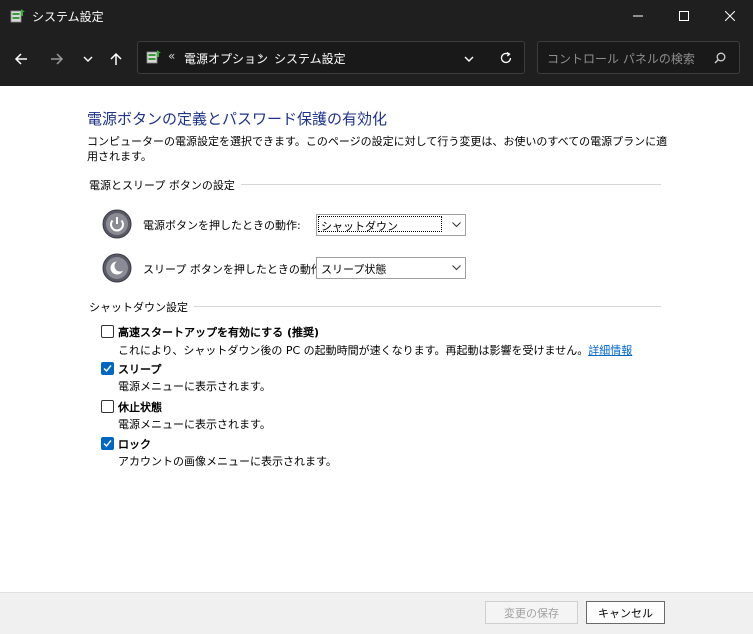  I want to click on address-dropdown-icon, so click(469, 59).